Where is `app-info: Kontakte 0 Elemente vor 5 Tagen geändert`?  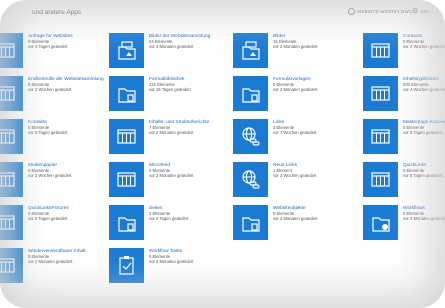
app-info: Kontakte 0 Elemente vor 5 Tagen geändert is located at coordinates (73, 127).